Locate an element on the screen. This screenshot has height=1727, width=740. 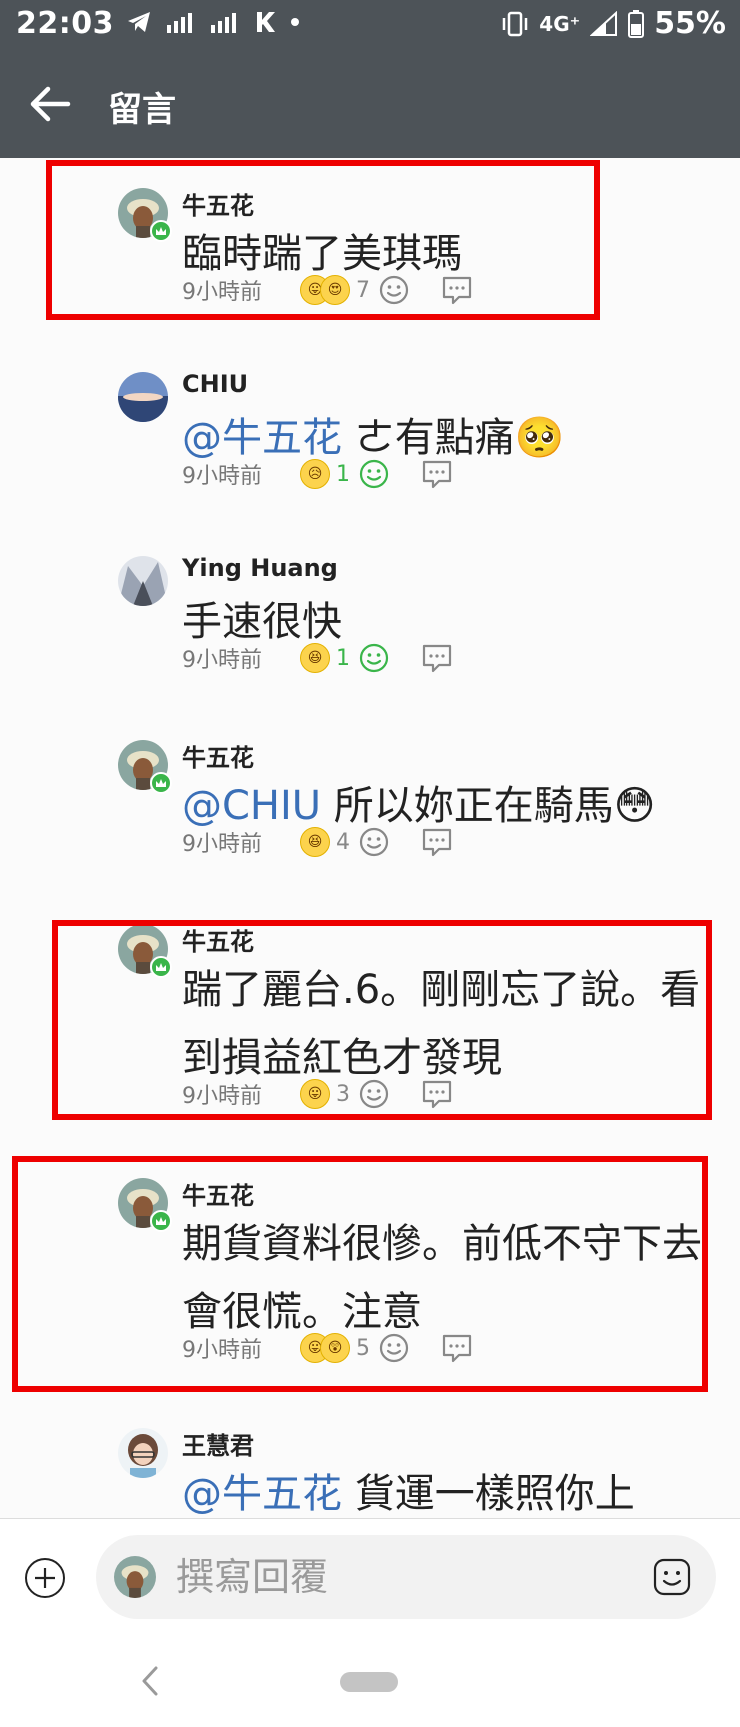
reply-input is located at coordinates (396, 1577).